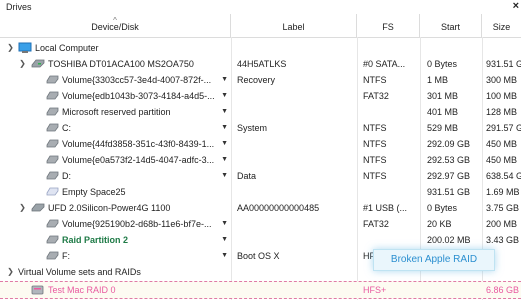 This screenshot has height=300, width=521. I want to click on row-name: TOSHIBA DT01ACA100 MS2OA750, so click(121, 64).